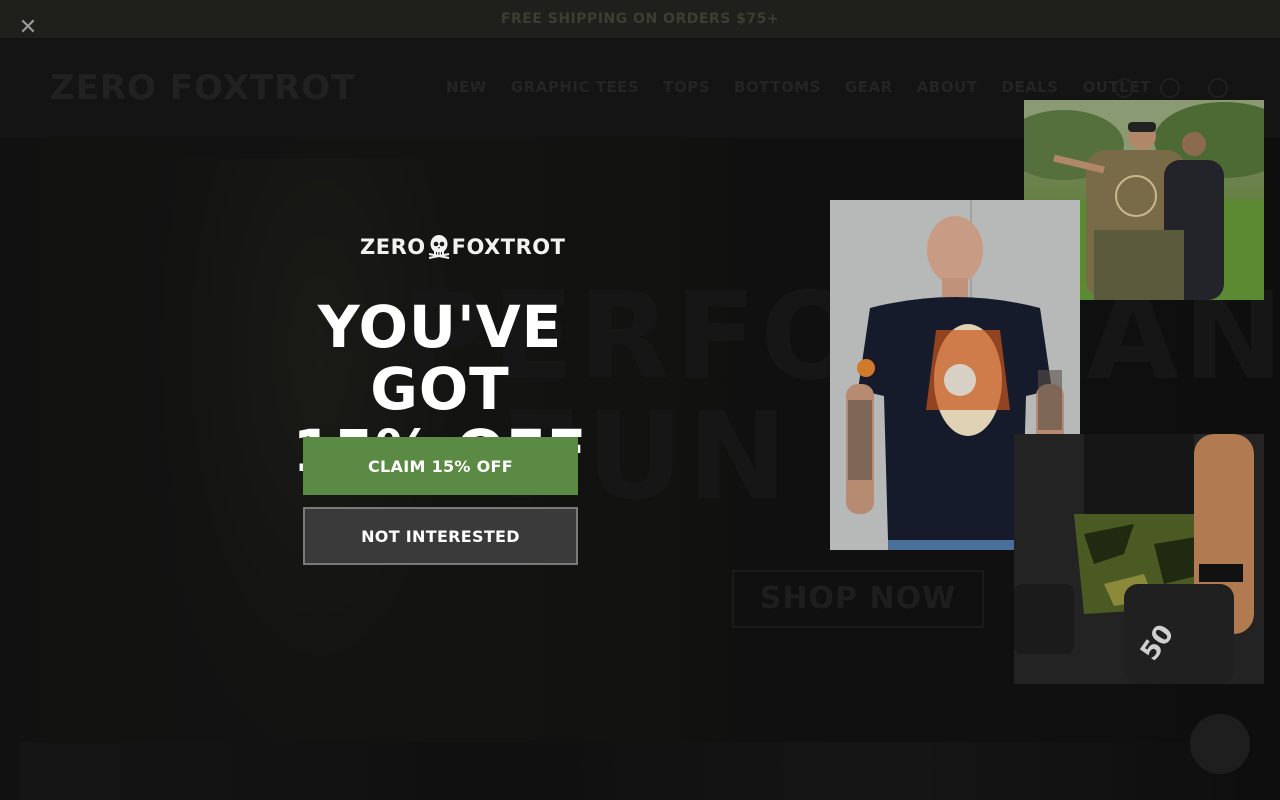 Image resolution: width=1280 pixels, height=800 pixels. What do you see at coordinates (439, 247) in the screenshot?
I see `skull-icon` at bounding box center [439, 247].